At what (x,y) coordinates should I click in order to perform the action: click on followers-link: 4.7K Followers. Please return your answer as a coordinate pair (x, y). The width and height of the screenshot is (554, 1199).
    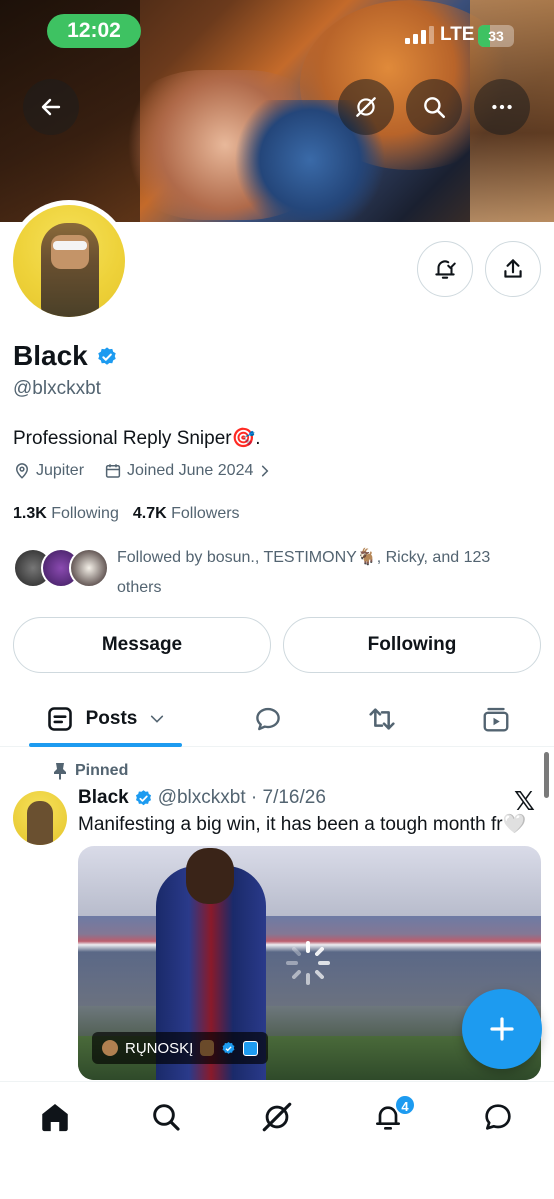
    Looking at the image, I should click on (186, 514).